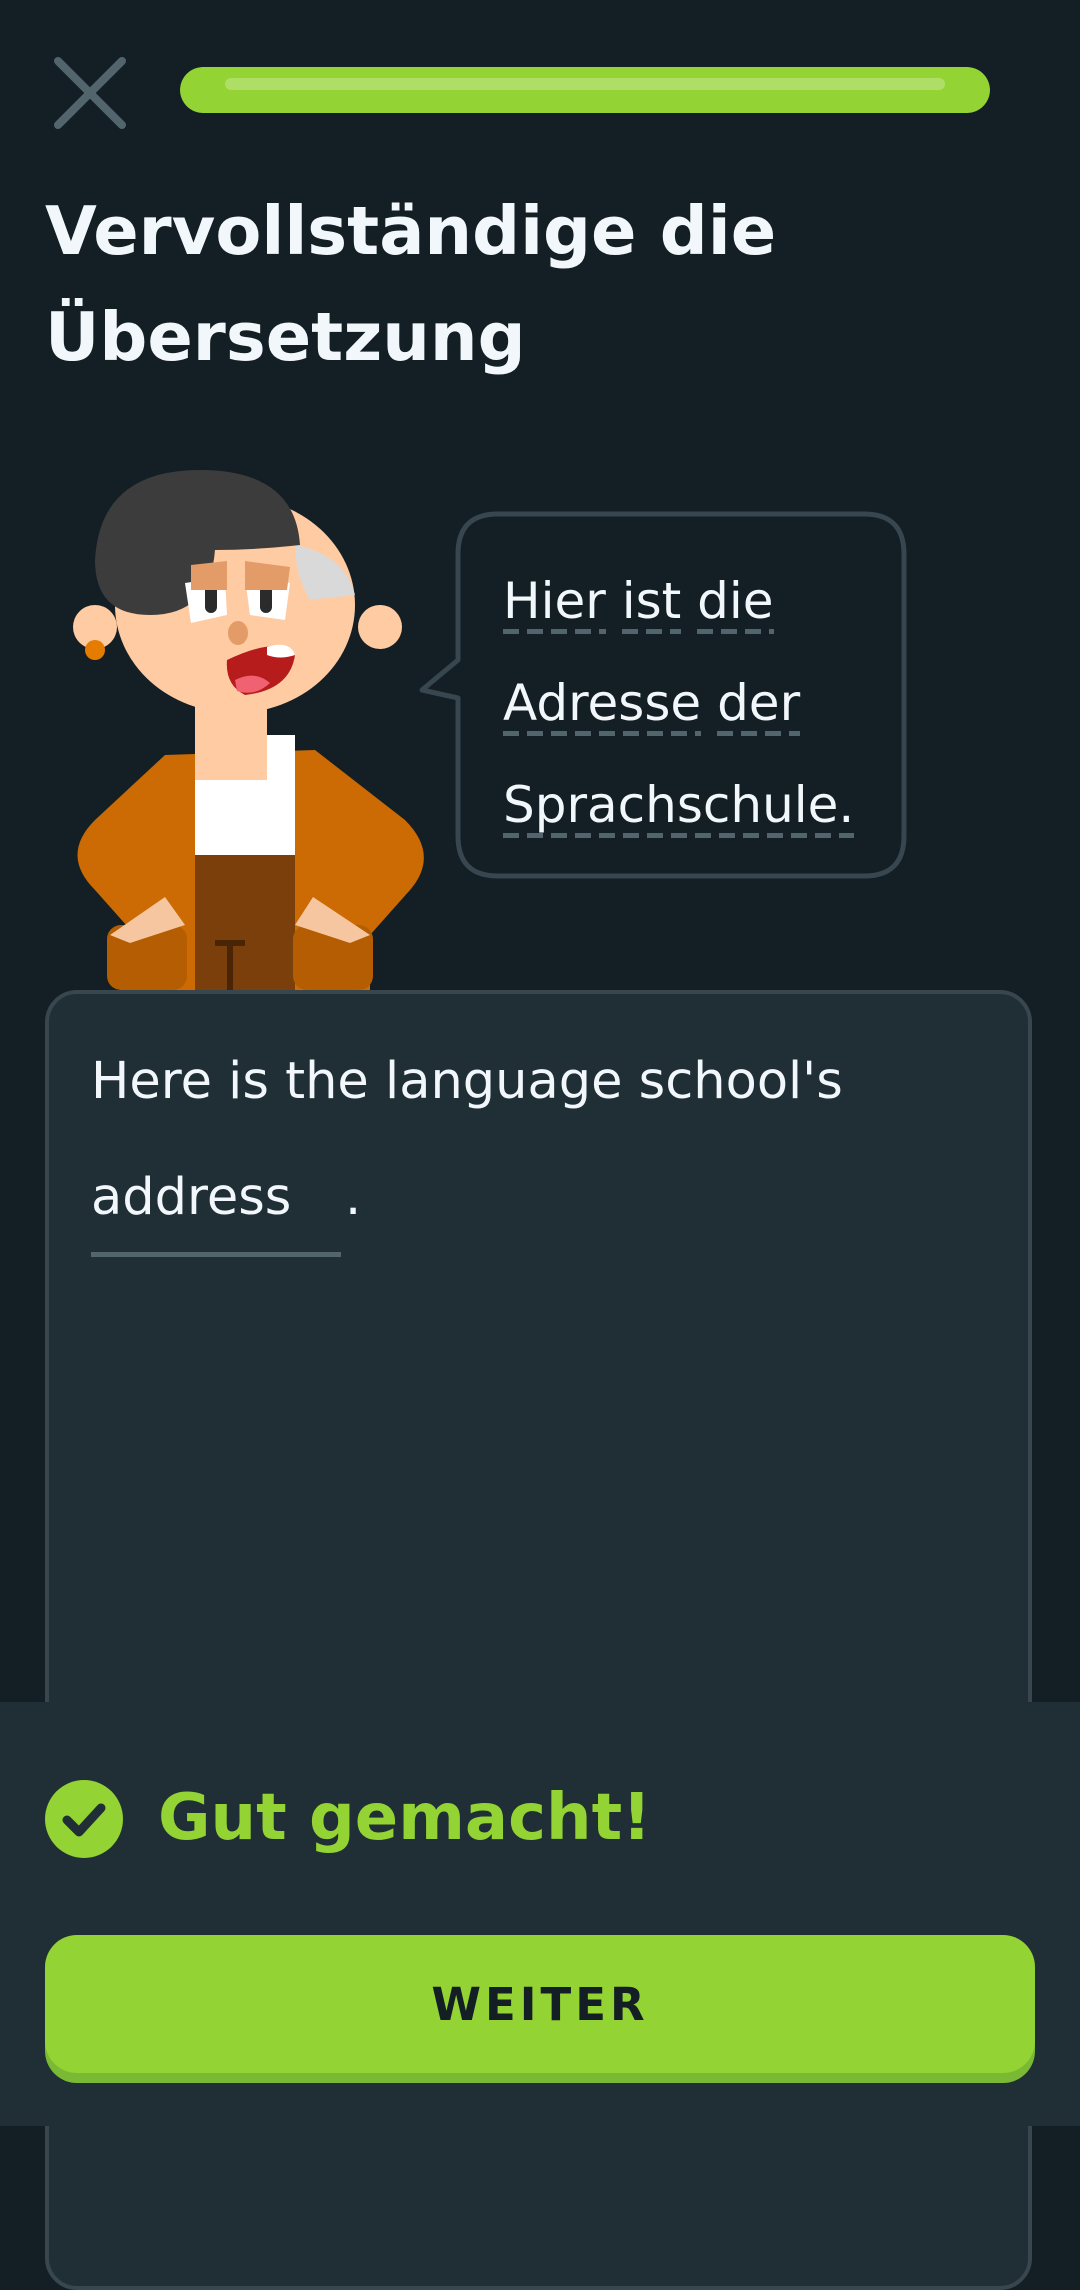 Image resolution: width=1080 pixels, height=2290 pixels. What do you see at coordinates (585, 84) in the screenshot?
I see `progress-shine` at bounding box center [585, 84].